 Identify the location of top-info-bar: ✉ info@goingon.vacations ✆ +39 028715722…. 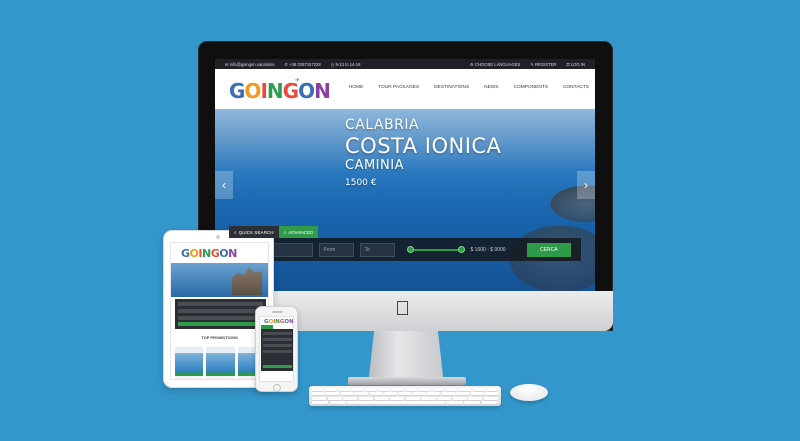
(405, 64).